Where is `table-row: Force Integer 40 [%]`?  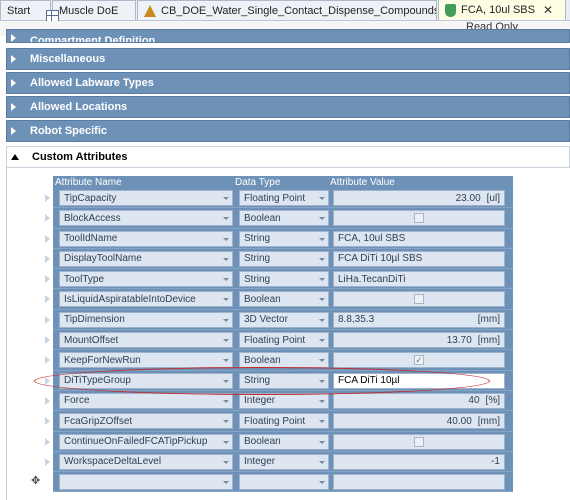 table-row: Force Integer 40 [%] is located at coordinates (279, 401).